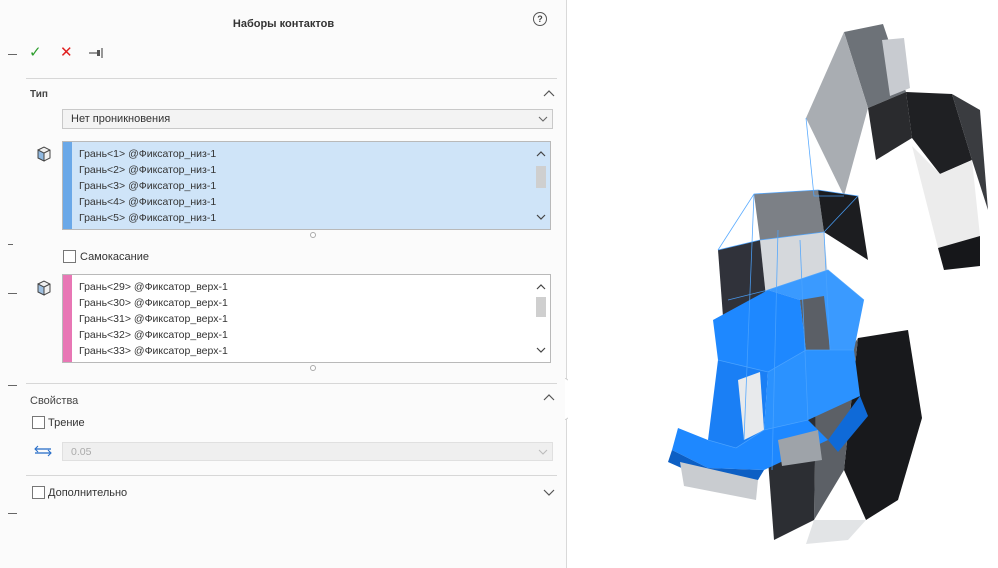 The image size is (998, 568). What do you see at coordinates (540, 19) in the screenshot?
I see `question-icon: ?` at bounding box center [540, 19].